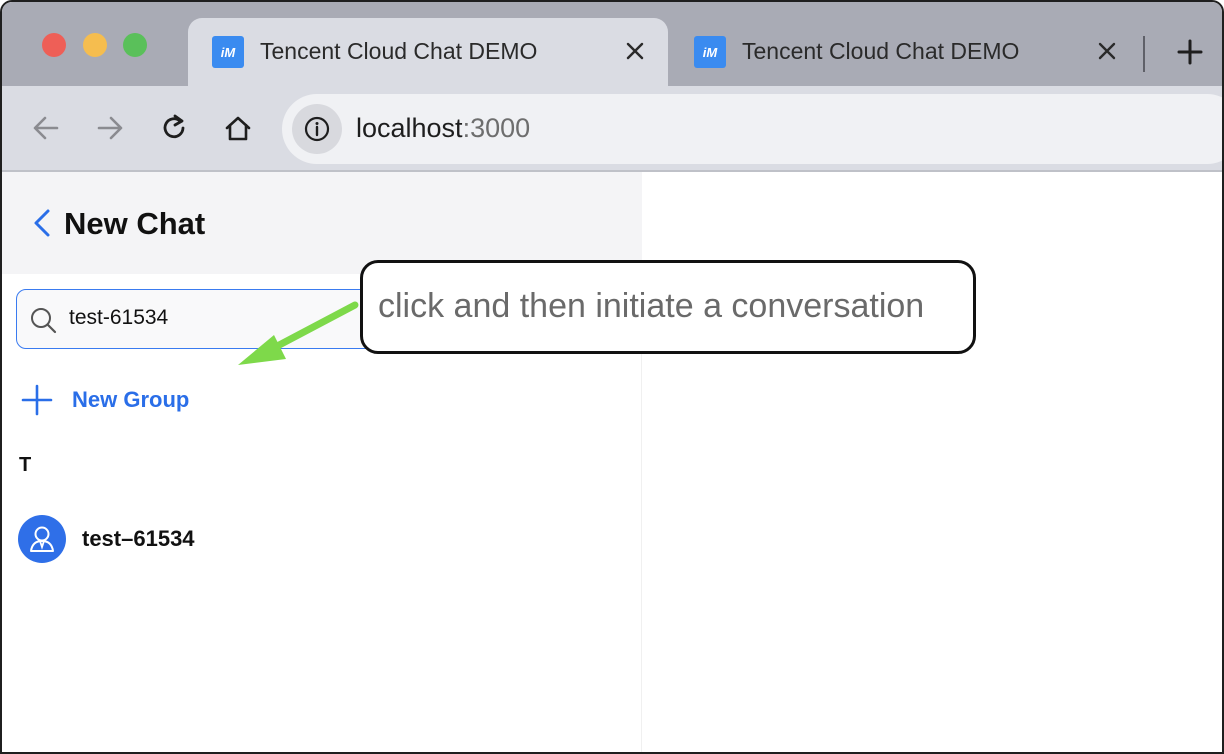  What do you see at coordinates (298, 539) in the screenshot?
I see `contact-list-item: test–61534` at bounding box center [298, 539].